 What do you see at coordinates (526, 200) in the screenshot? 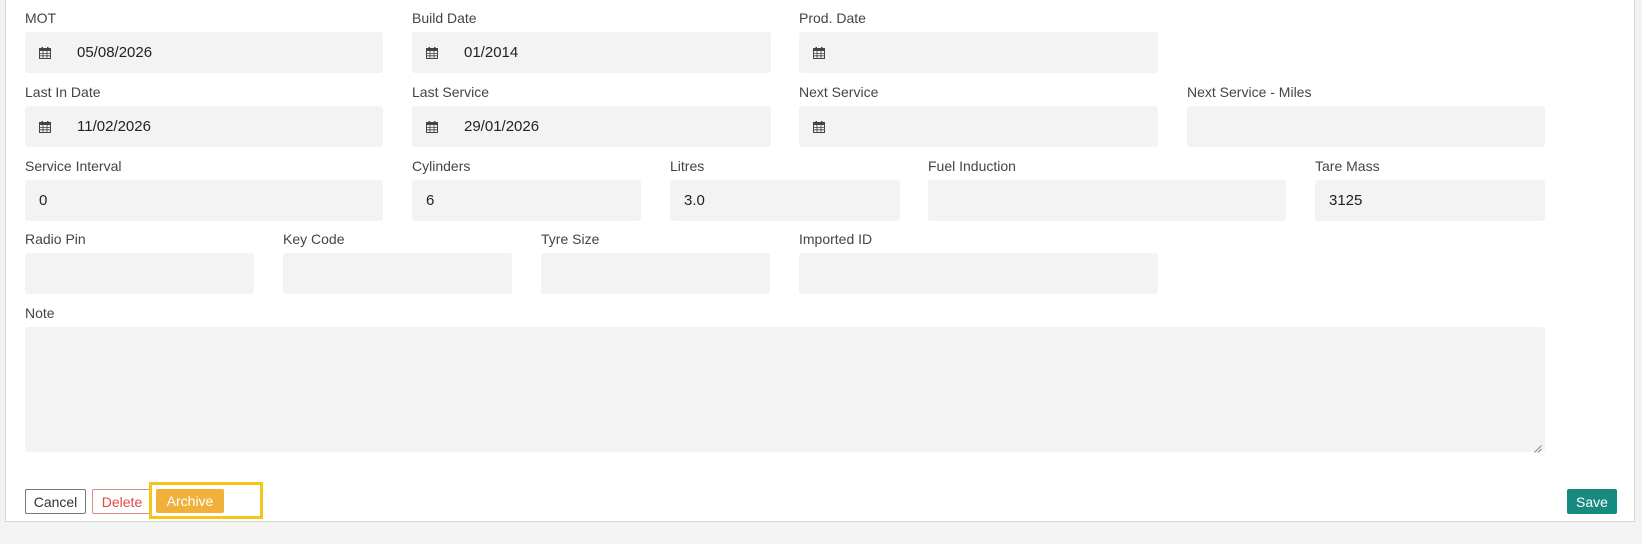
I see `cylinders-input: 6` at bounding box center [526, 200].